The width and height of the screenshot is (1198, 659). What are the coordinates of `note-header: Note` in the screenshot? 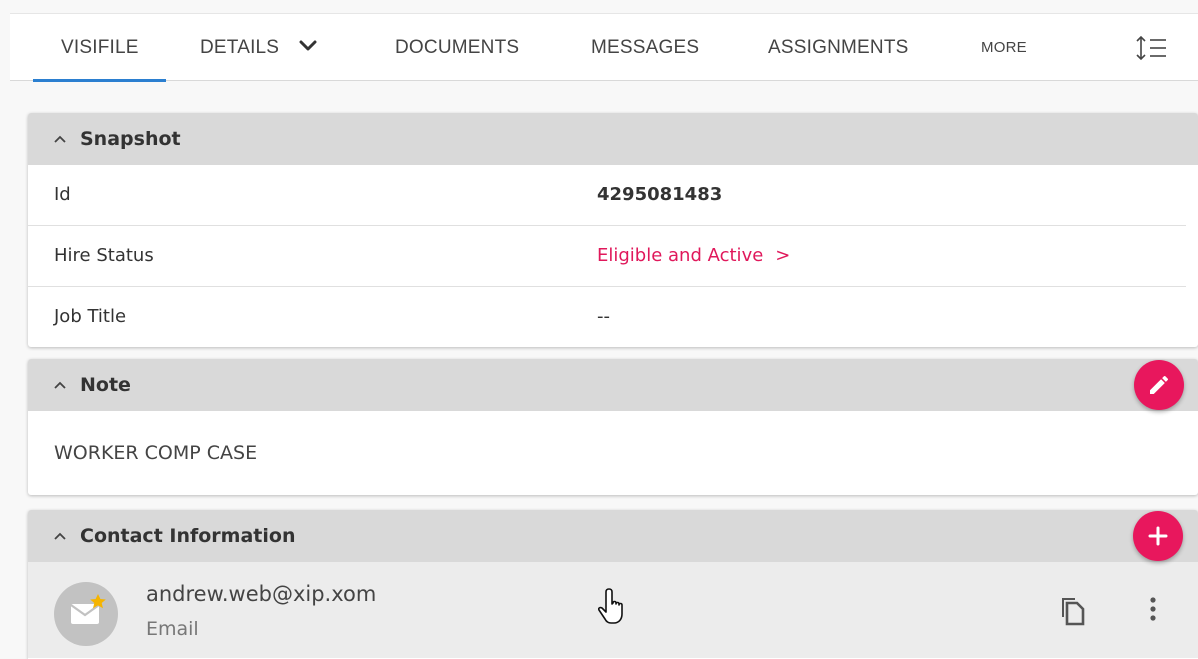 It's located at (613, 385).